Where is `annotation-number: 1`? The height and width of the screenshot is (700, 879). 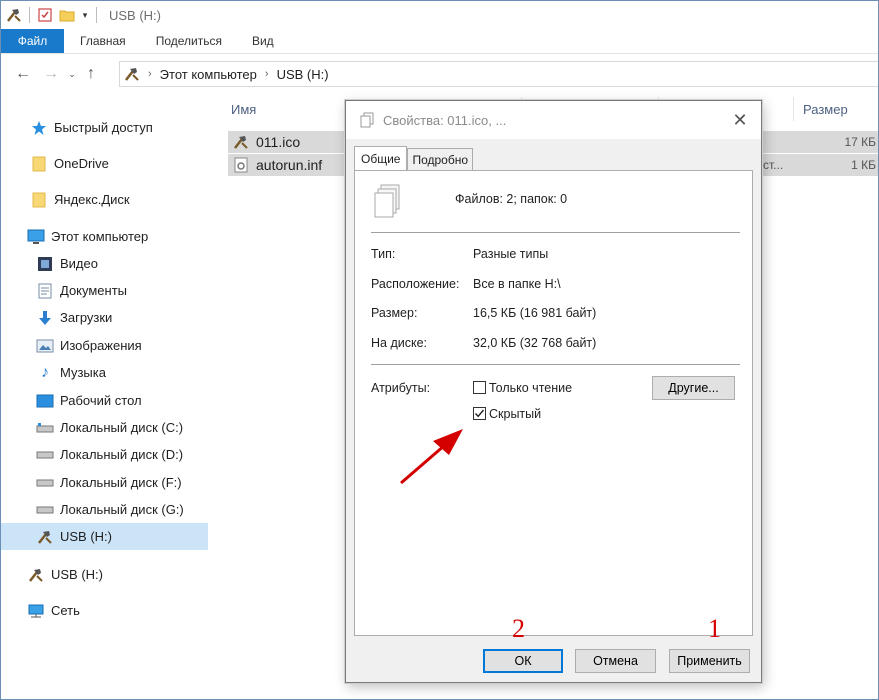
annotation-number: 1 is located at coordinates (714, 628).